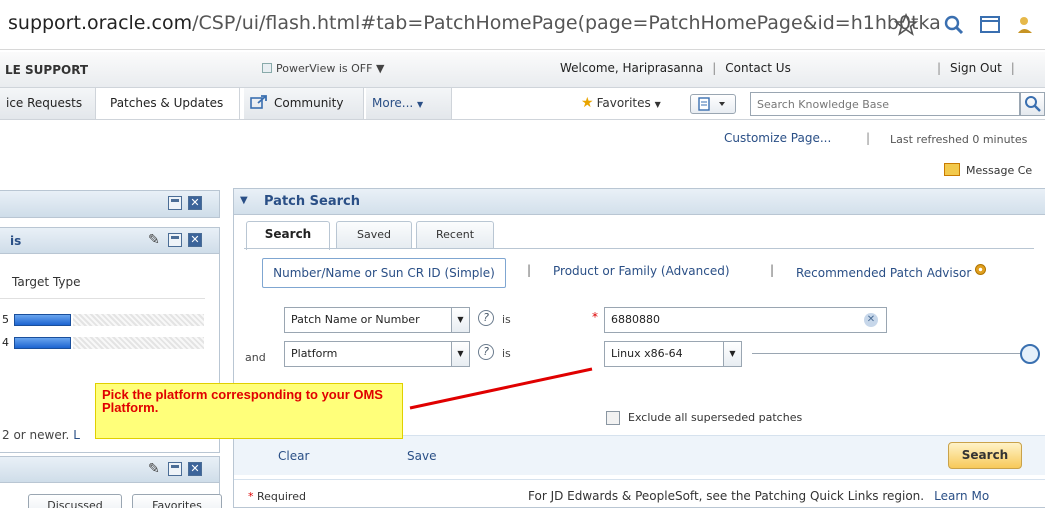  What do you see at coordinates (374, 234) in the screenshot?
I see `tab-saved: Saved` at bounding box center [374, 234].